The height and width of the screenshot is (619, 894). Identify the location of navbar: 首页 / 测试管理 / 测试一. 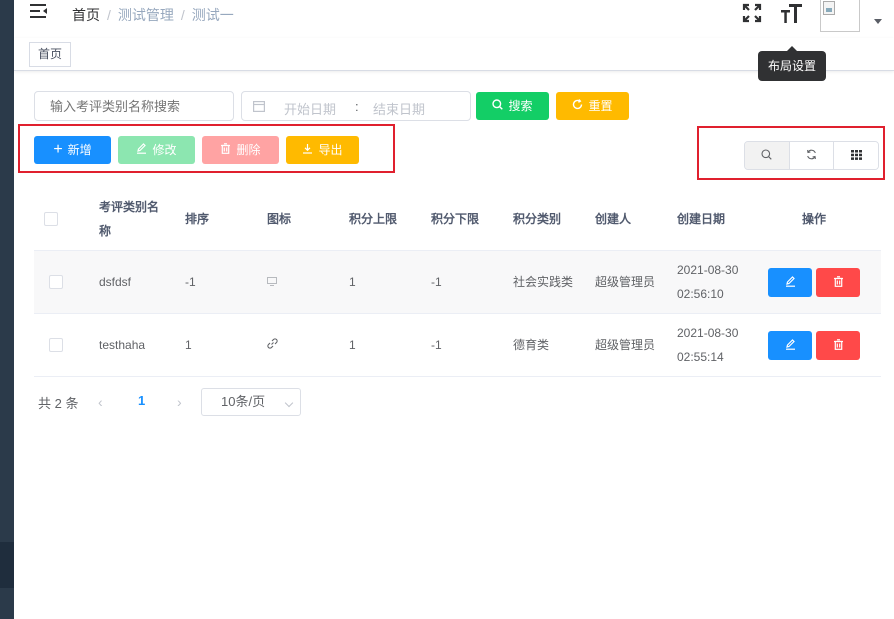
(454, 19).